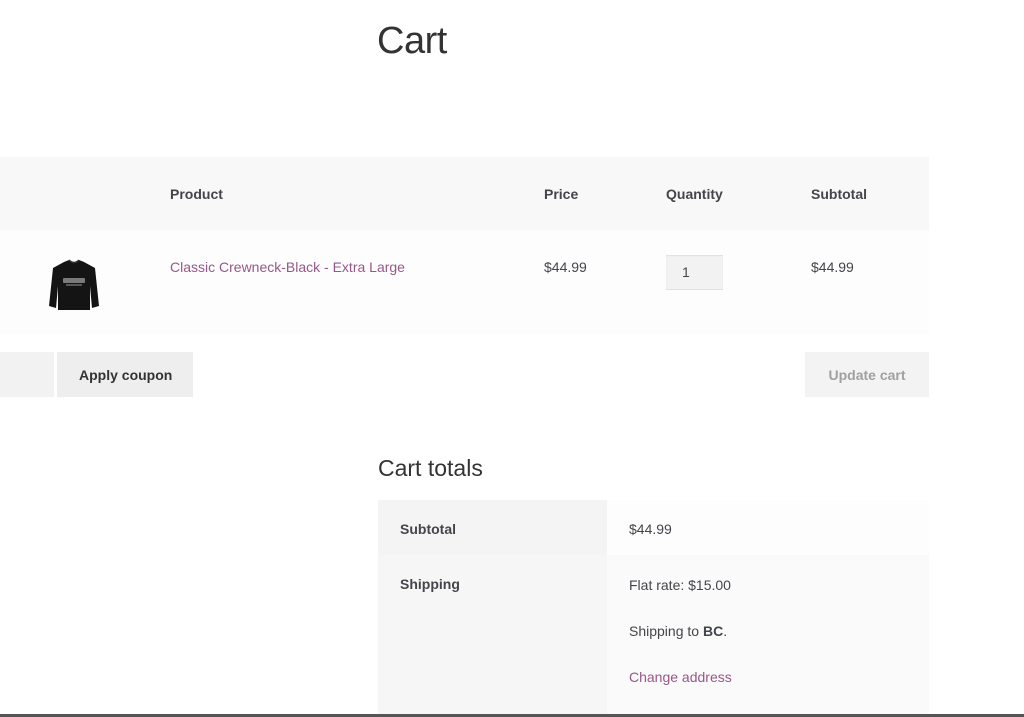 The height and width of the screenshot is (717, 1024). Describe the element at coordinates (412, 41) in the screenshot. I see `page-title: Cart` at that location.